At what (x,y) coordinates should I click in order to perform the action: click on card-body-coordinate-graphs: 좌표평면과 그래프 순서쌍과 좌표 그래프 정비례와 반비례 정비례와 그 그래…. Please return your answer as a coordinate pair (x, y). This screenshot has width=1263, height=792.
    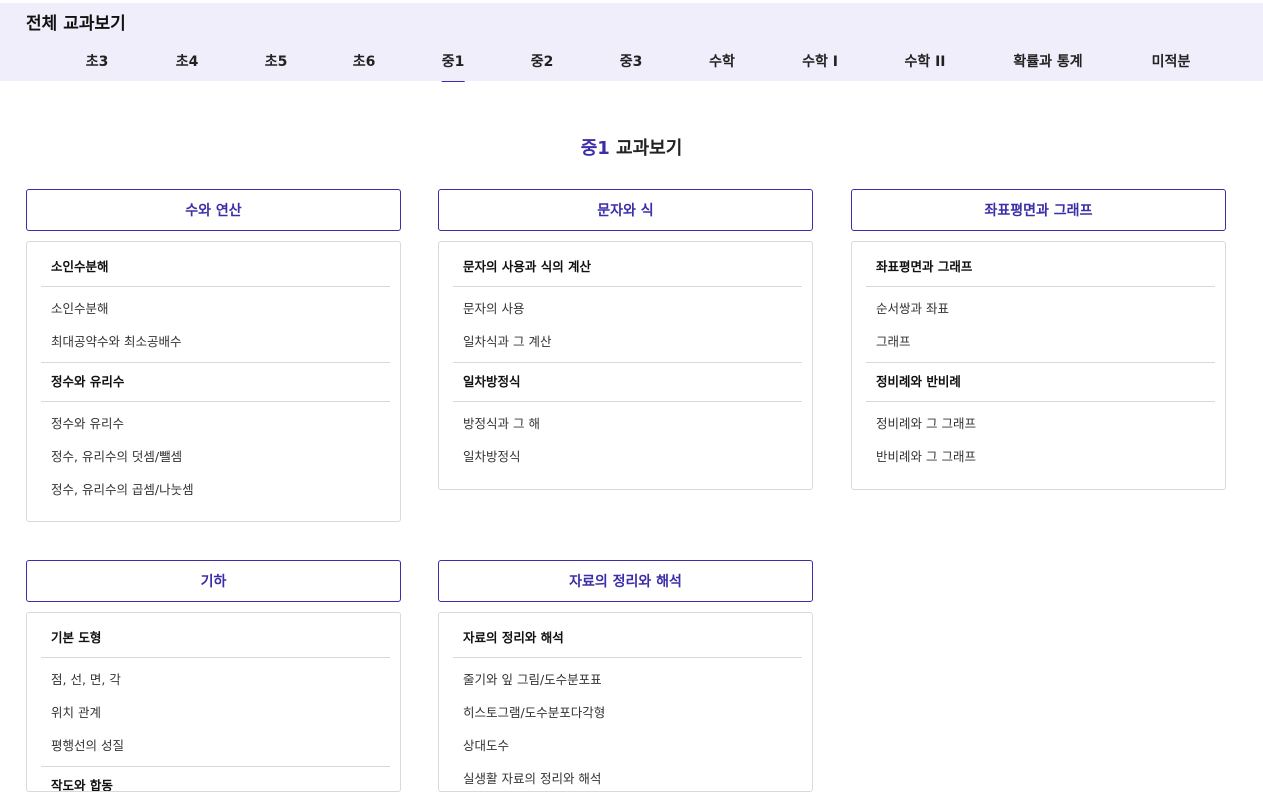
    Looking at the image, I should click on (1038, 365).